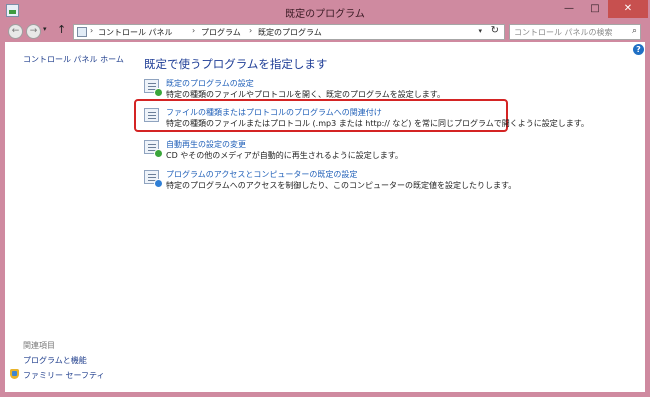 The image size is (650, 397). Describe the element at coordinates (45, 29) in the screenshot. I see `recent-locations-dropdown: ▾` at that location.